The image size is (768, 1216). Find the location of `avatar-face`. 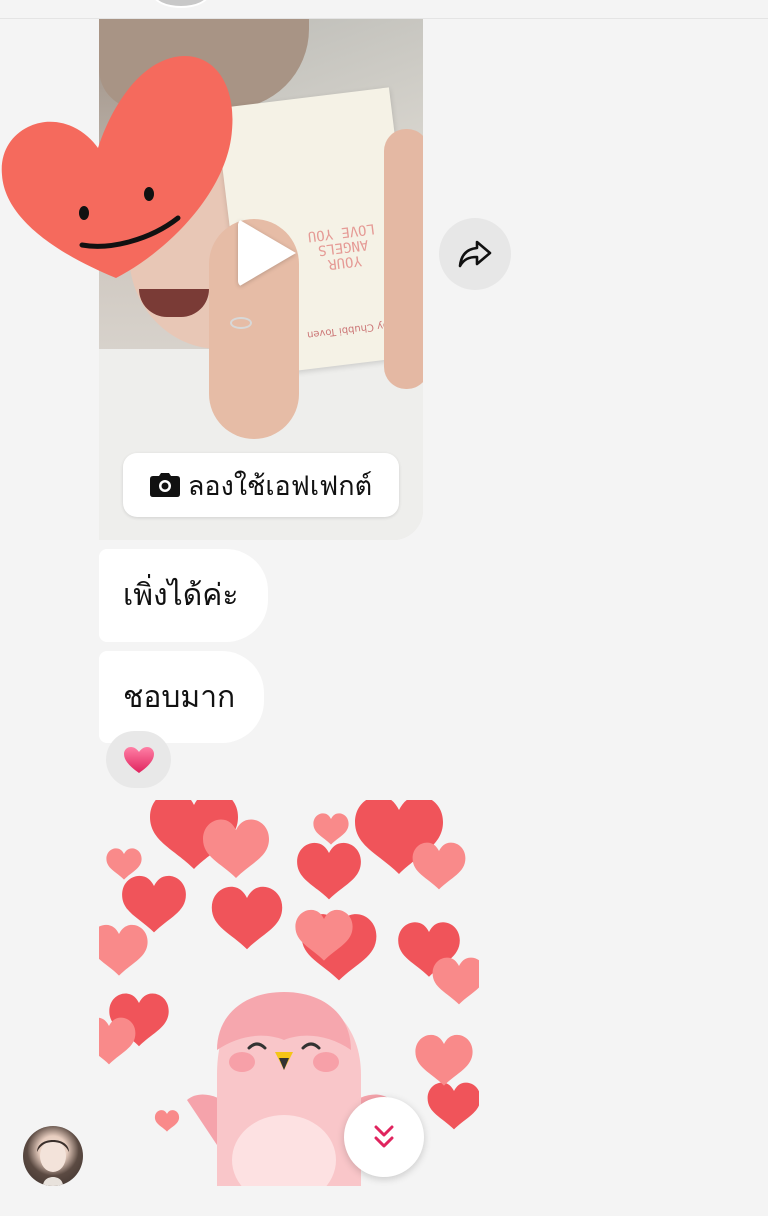

avatar-face is located at coordinates (53, 1163).